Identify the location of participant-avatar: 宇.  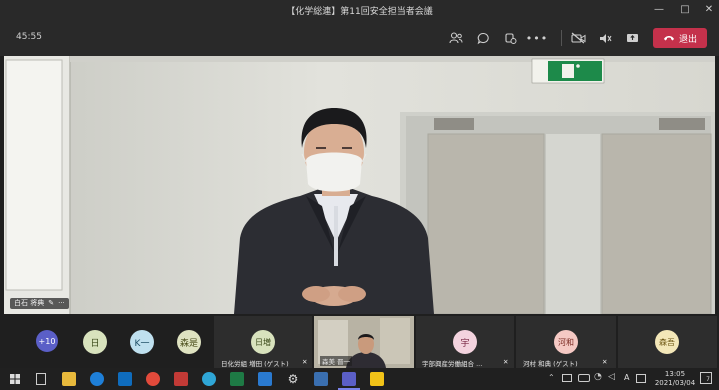
(465, 342).